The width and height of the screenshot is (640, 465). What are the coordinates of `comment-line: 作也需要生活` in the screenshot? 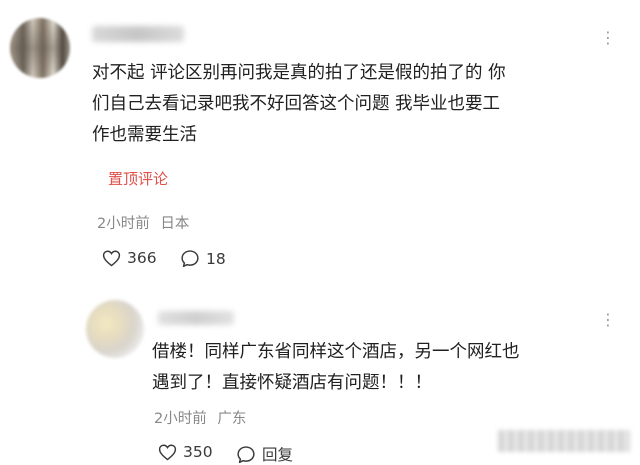 It's located at (144, 135).